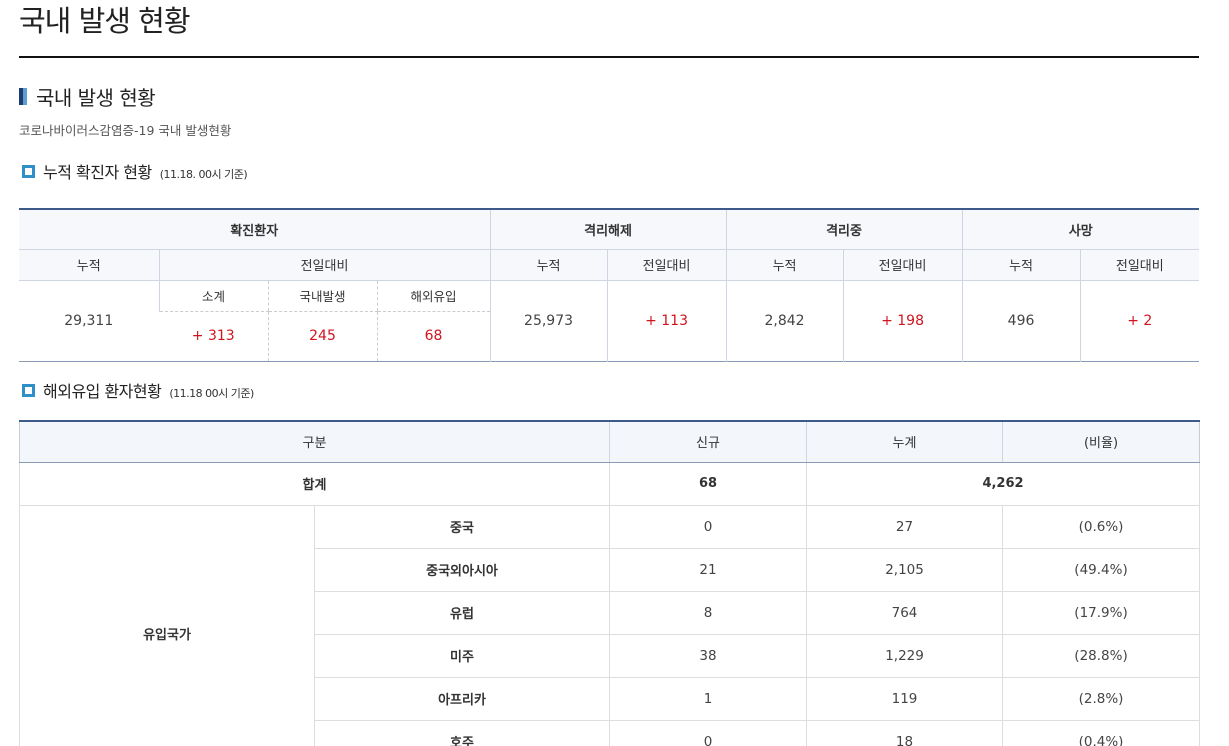  I want to click on isolated-total-value: 2,842, so click(784, 320).